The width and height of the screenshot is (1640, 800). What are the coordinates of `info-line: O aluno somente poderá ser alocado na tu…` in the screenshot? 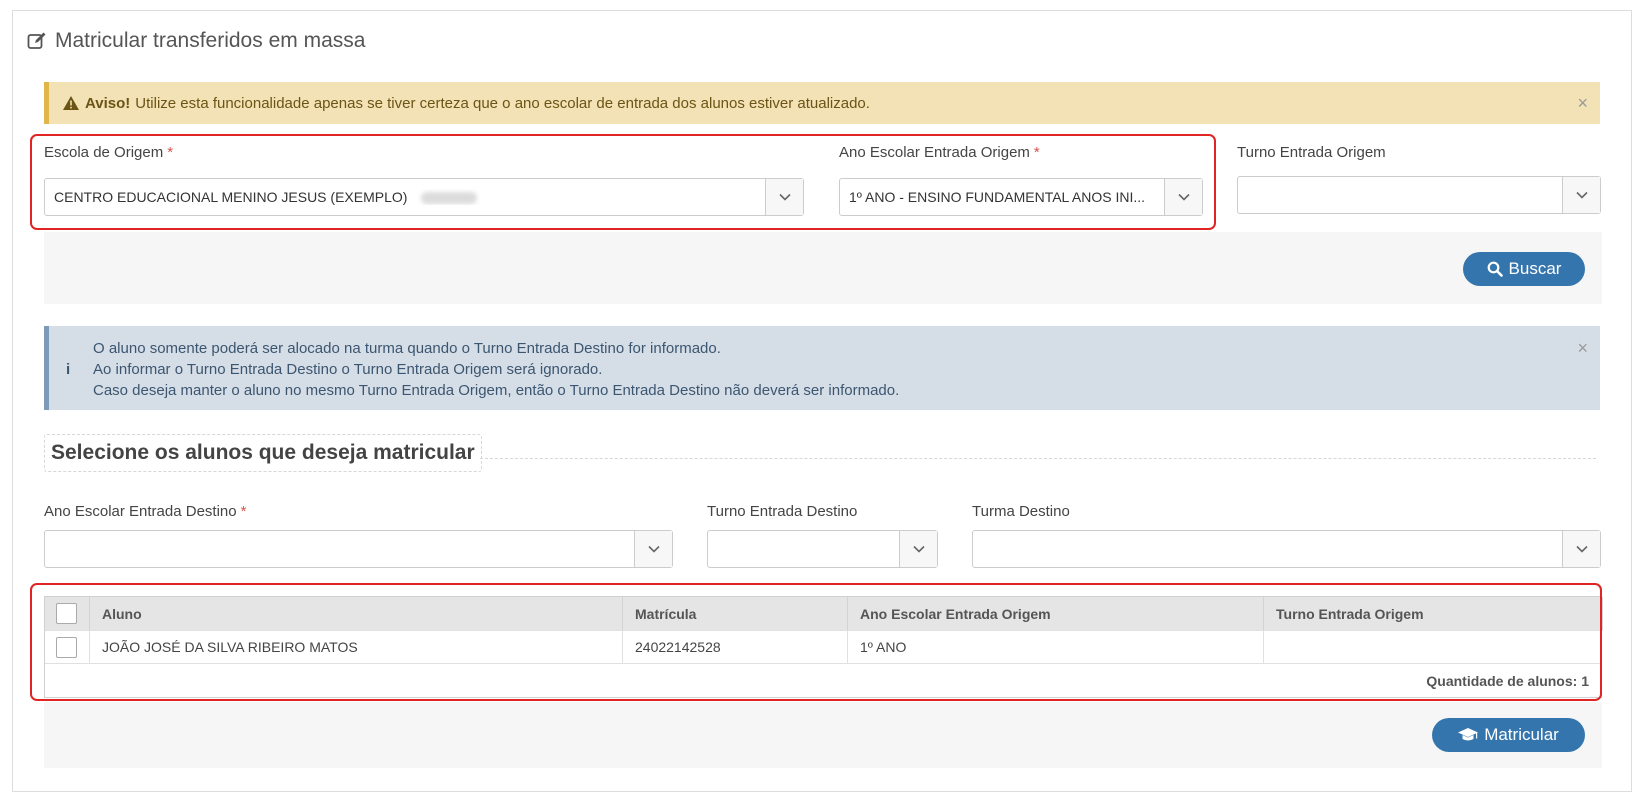 It's located at (407, 348).